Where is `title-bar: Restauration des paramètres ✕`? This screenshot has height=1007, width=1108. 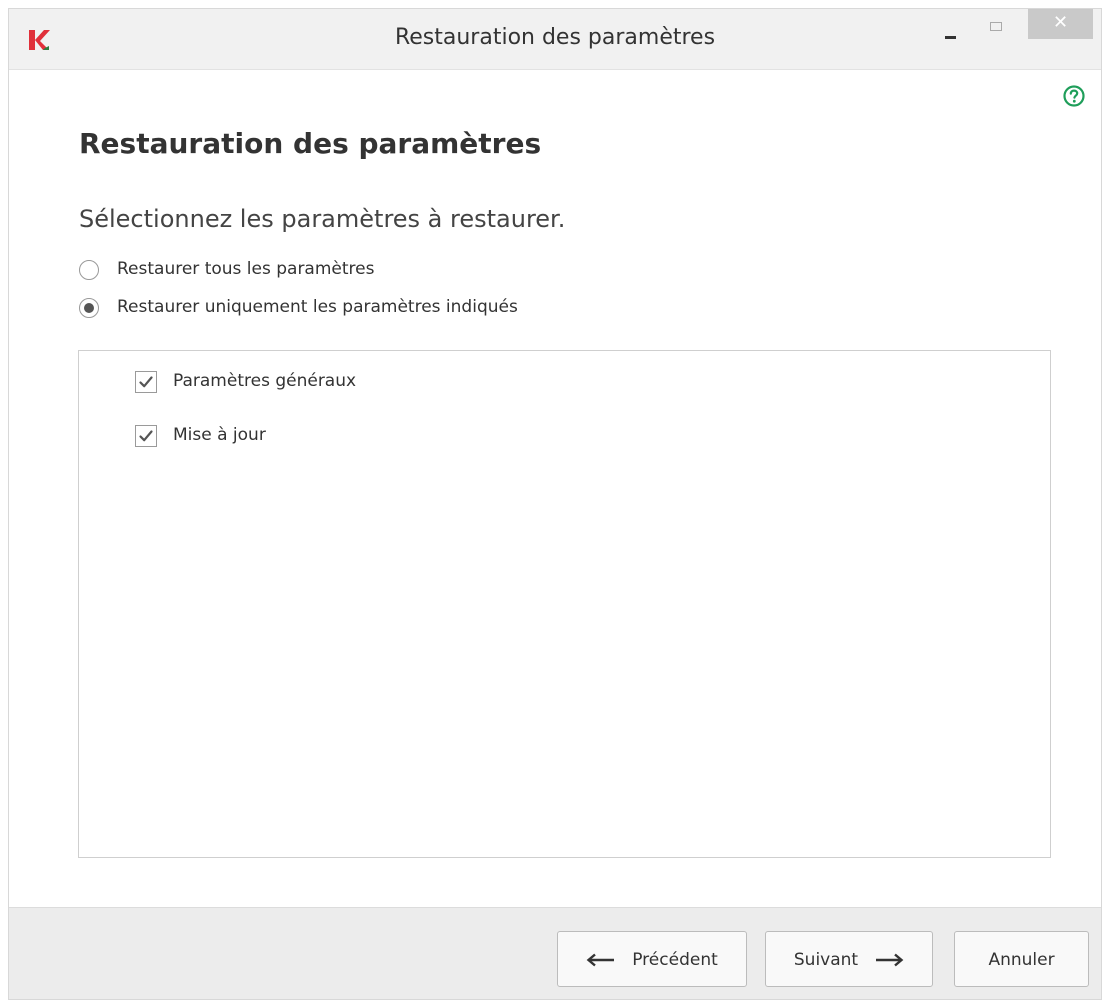 title-bar: Restauration des paramètres ✕ is located at coordinates (555, 39).